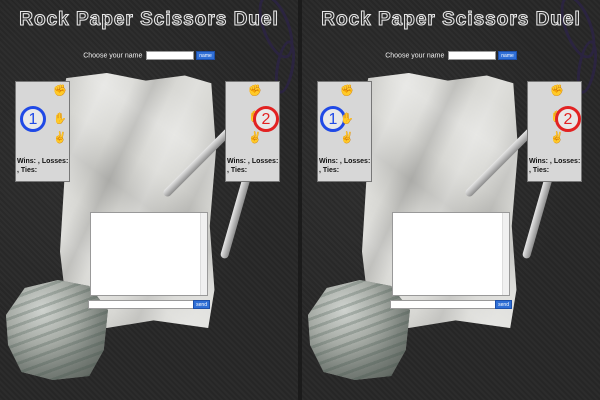 This screenshot has height=400, width=600. I want to click on player-1-card: ✊ 1 ✋ ✌ Wins: , Losses: , Ties:, so click(344, 131).